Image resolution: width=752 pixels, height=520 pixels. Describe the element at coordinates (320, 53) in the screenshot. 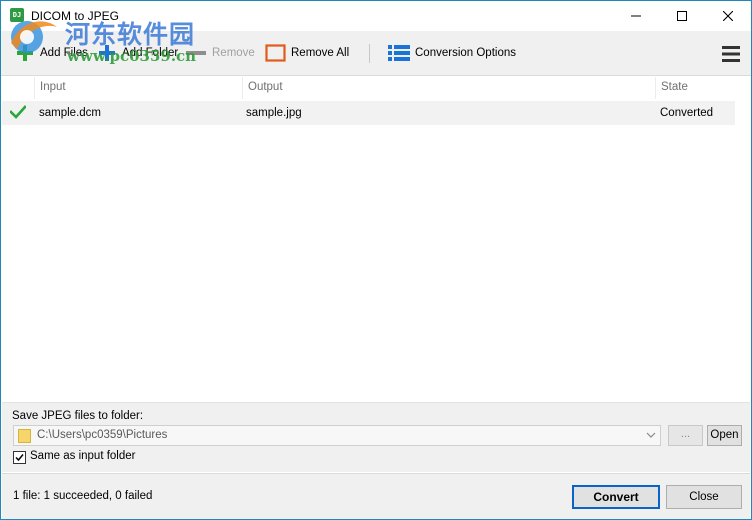

I see `remove-all-label: Remove All` at that location.